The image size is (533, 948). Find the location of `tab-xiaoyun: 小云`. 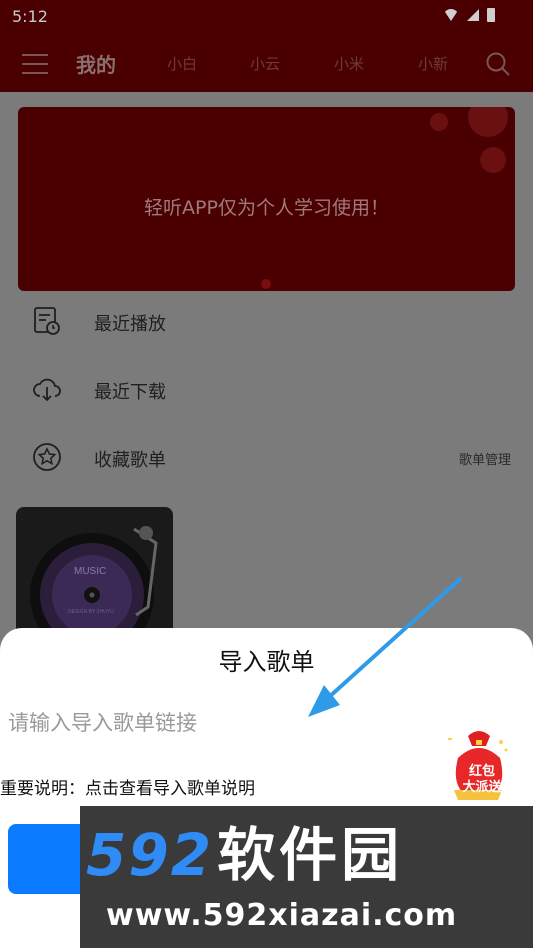

tab-xiaoyun: 小云 is located at coordinates (265, 63).